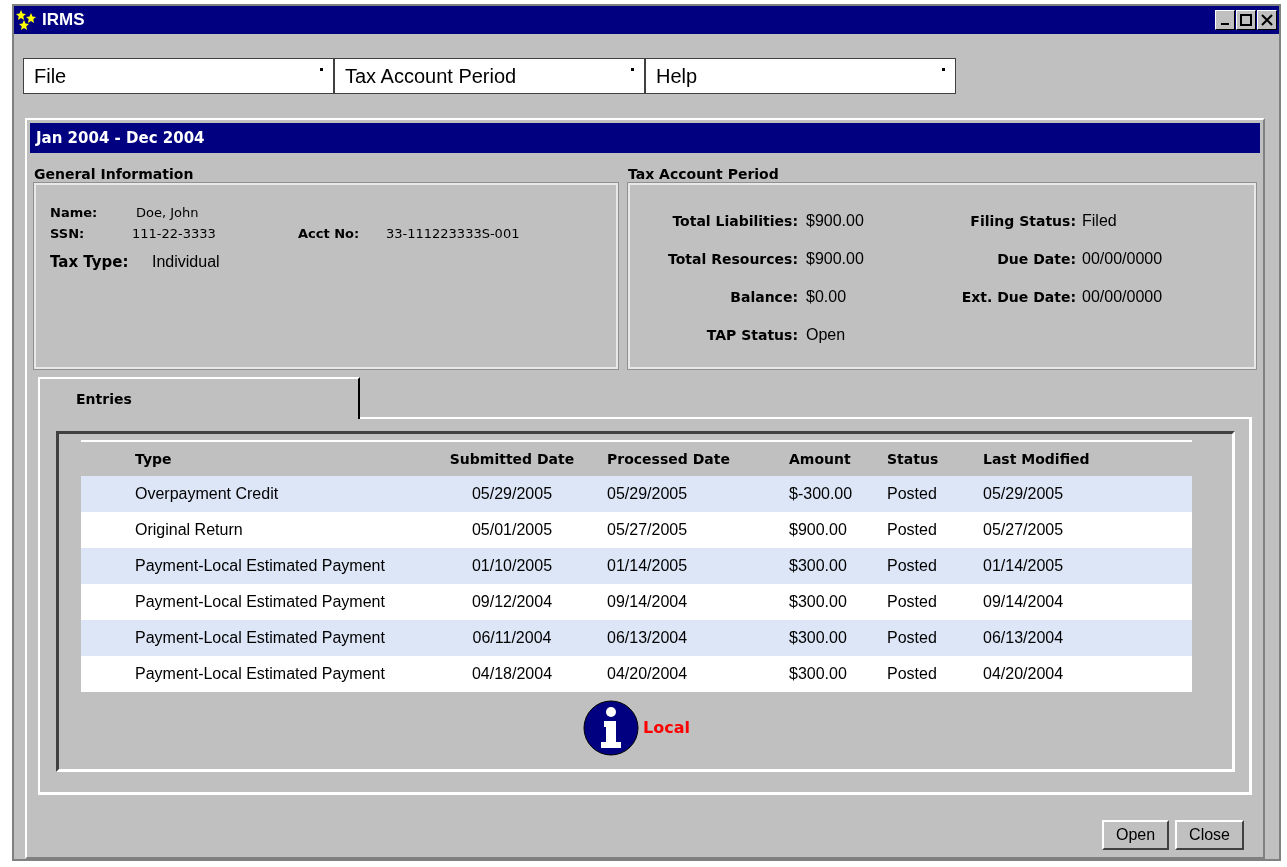 Image resolution: width=1287 pixels, height=867 pixels. What do you see at coordinates (826, 297) in the screenshot?
I see `field-value: $0.00` at bounding box center [826, 297].